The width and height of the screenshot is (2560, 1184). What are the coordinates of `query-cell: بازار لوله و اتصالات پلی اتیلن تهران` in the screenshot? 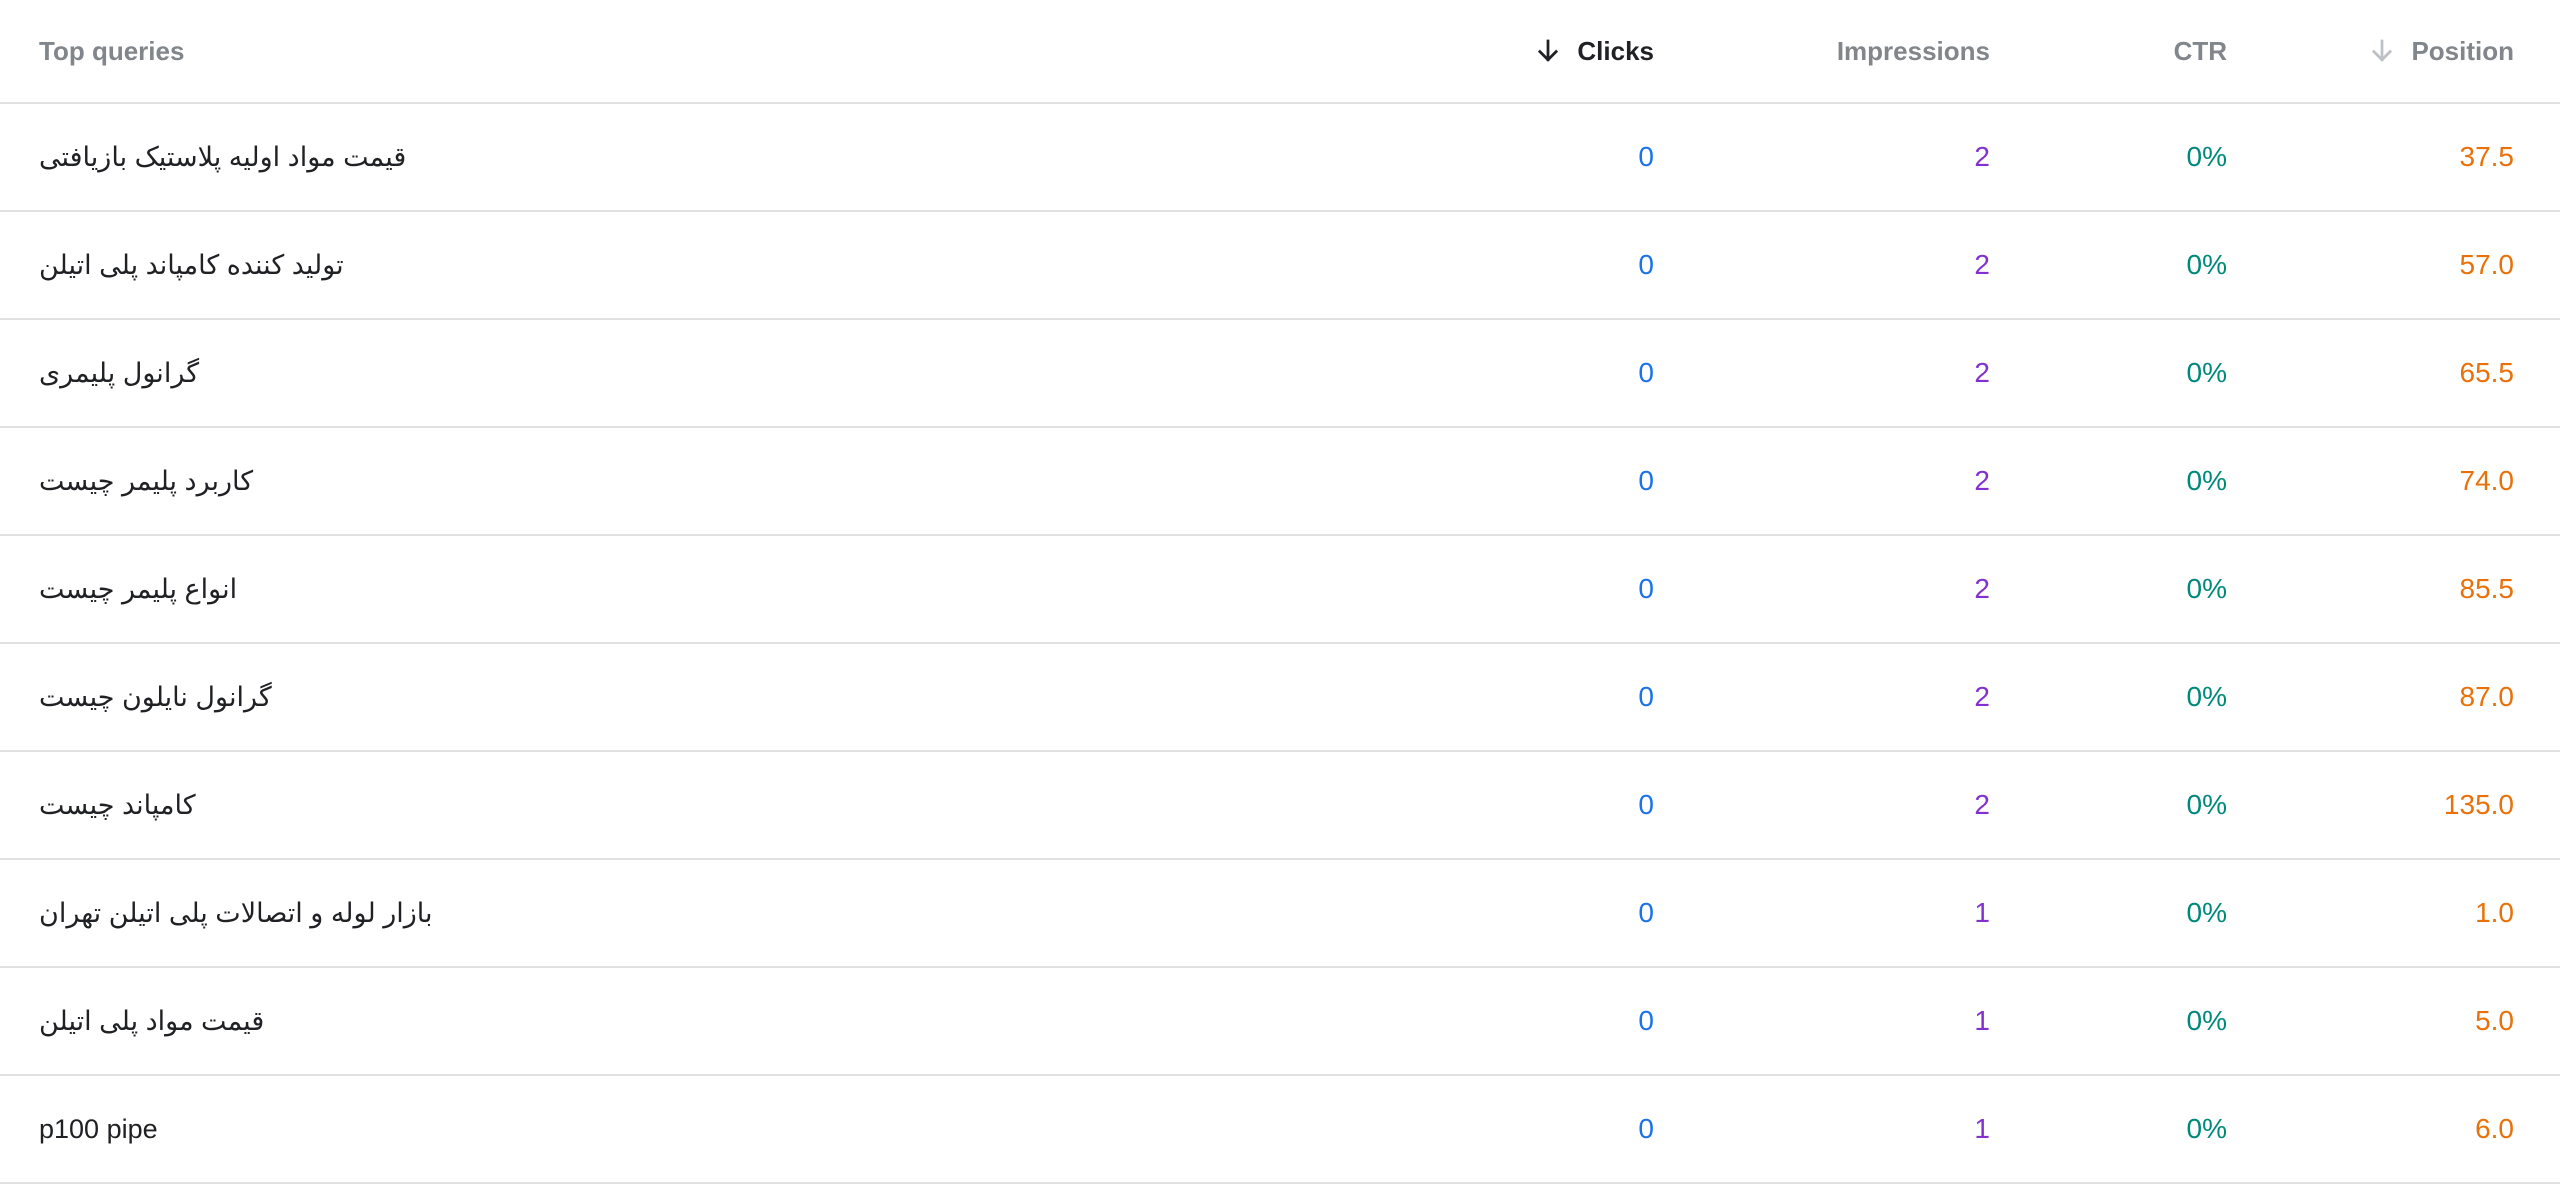 It's located at (236, 913).